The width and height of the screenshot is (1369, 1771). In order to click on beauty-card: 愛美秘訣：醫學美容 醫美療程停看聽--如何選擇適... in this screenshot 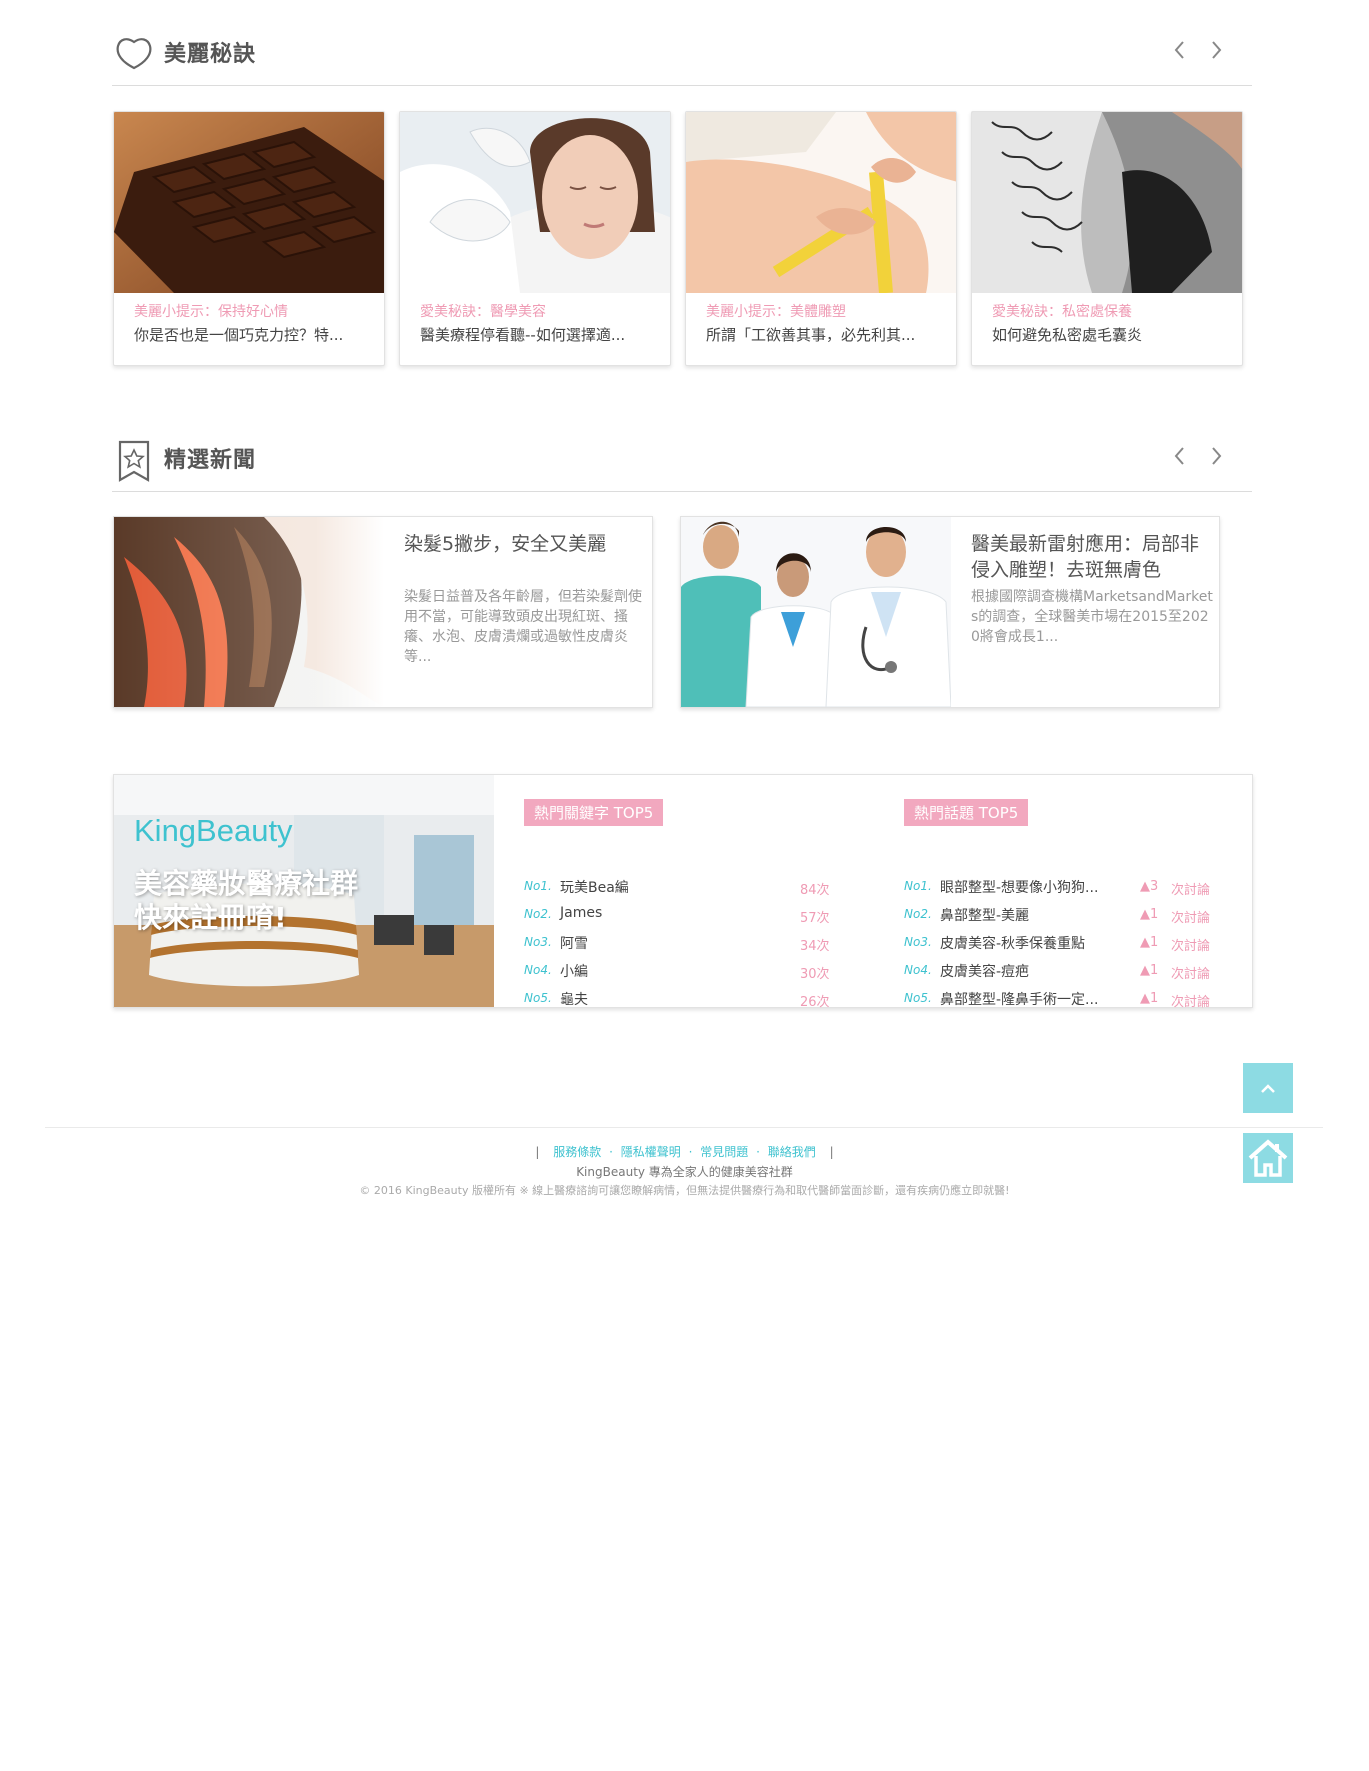, I will do `click(535, 238)`.